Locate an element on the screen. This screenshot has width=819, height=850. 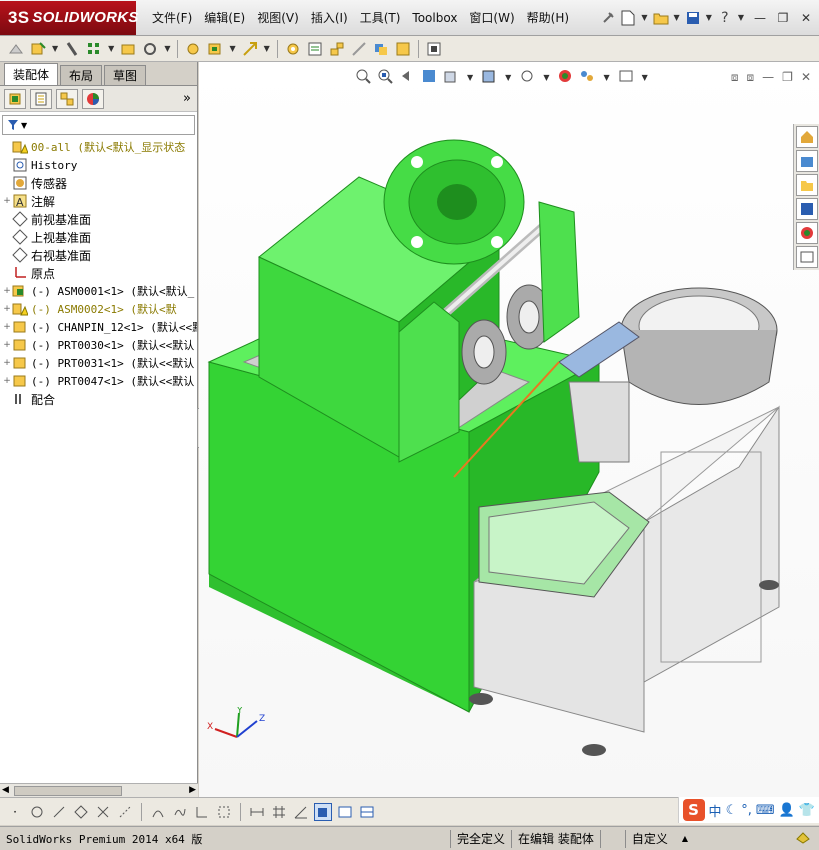
linear-pattern-icon is located at coordinates (94, 49).